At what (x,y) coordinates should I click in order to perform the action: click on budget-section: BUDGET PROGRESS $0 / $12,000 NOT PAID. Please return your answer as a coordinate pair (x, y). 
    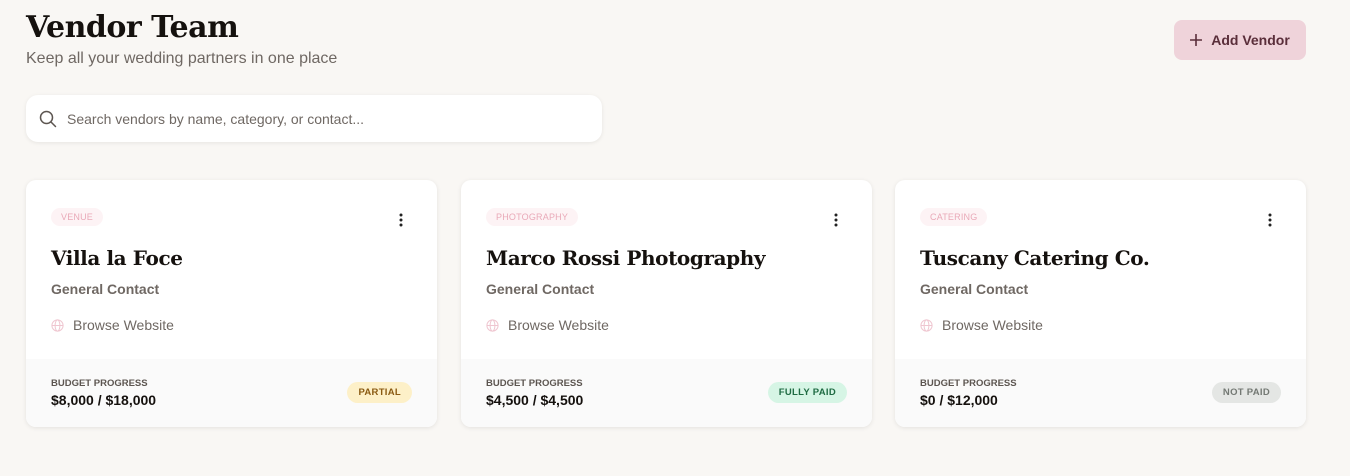
    Looking at the image, I should click on (1100, 393).